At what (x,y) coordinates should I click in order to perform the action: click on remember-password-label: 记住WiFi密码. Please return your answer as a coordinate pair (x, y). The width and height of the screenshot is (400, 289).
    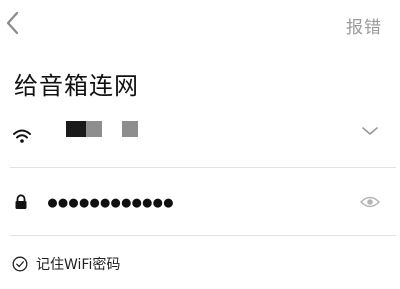
    Looking at the image, I should click on (78, 265).